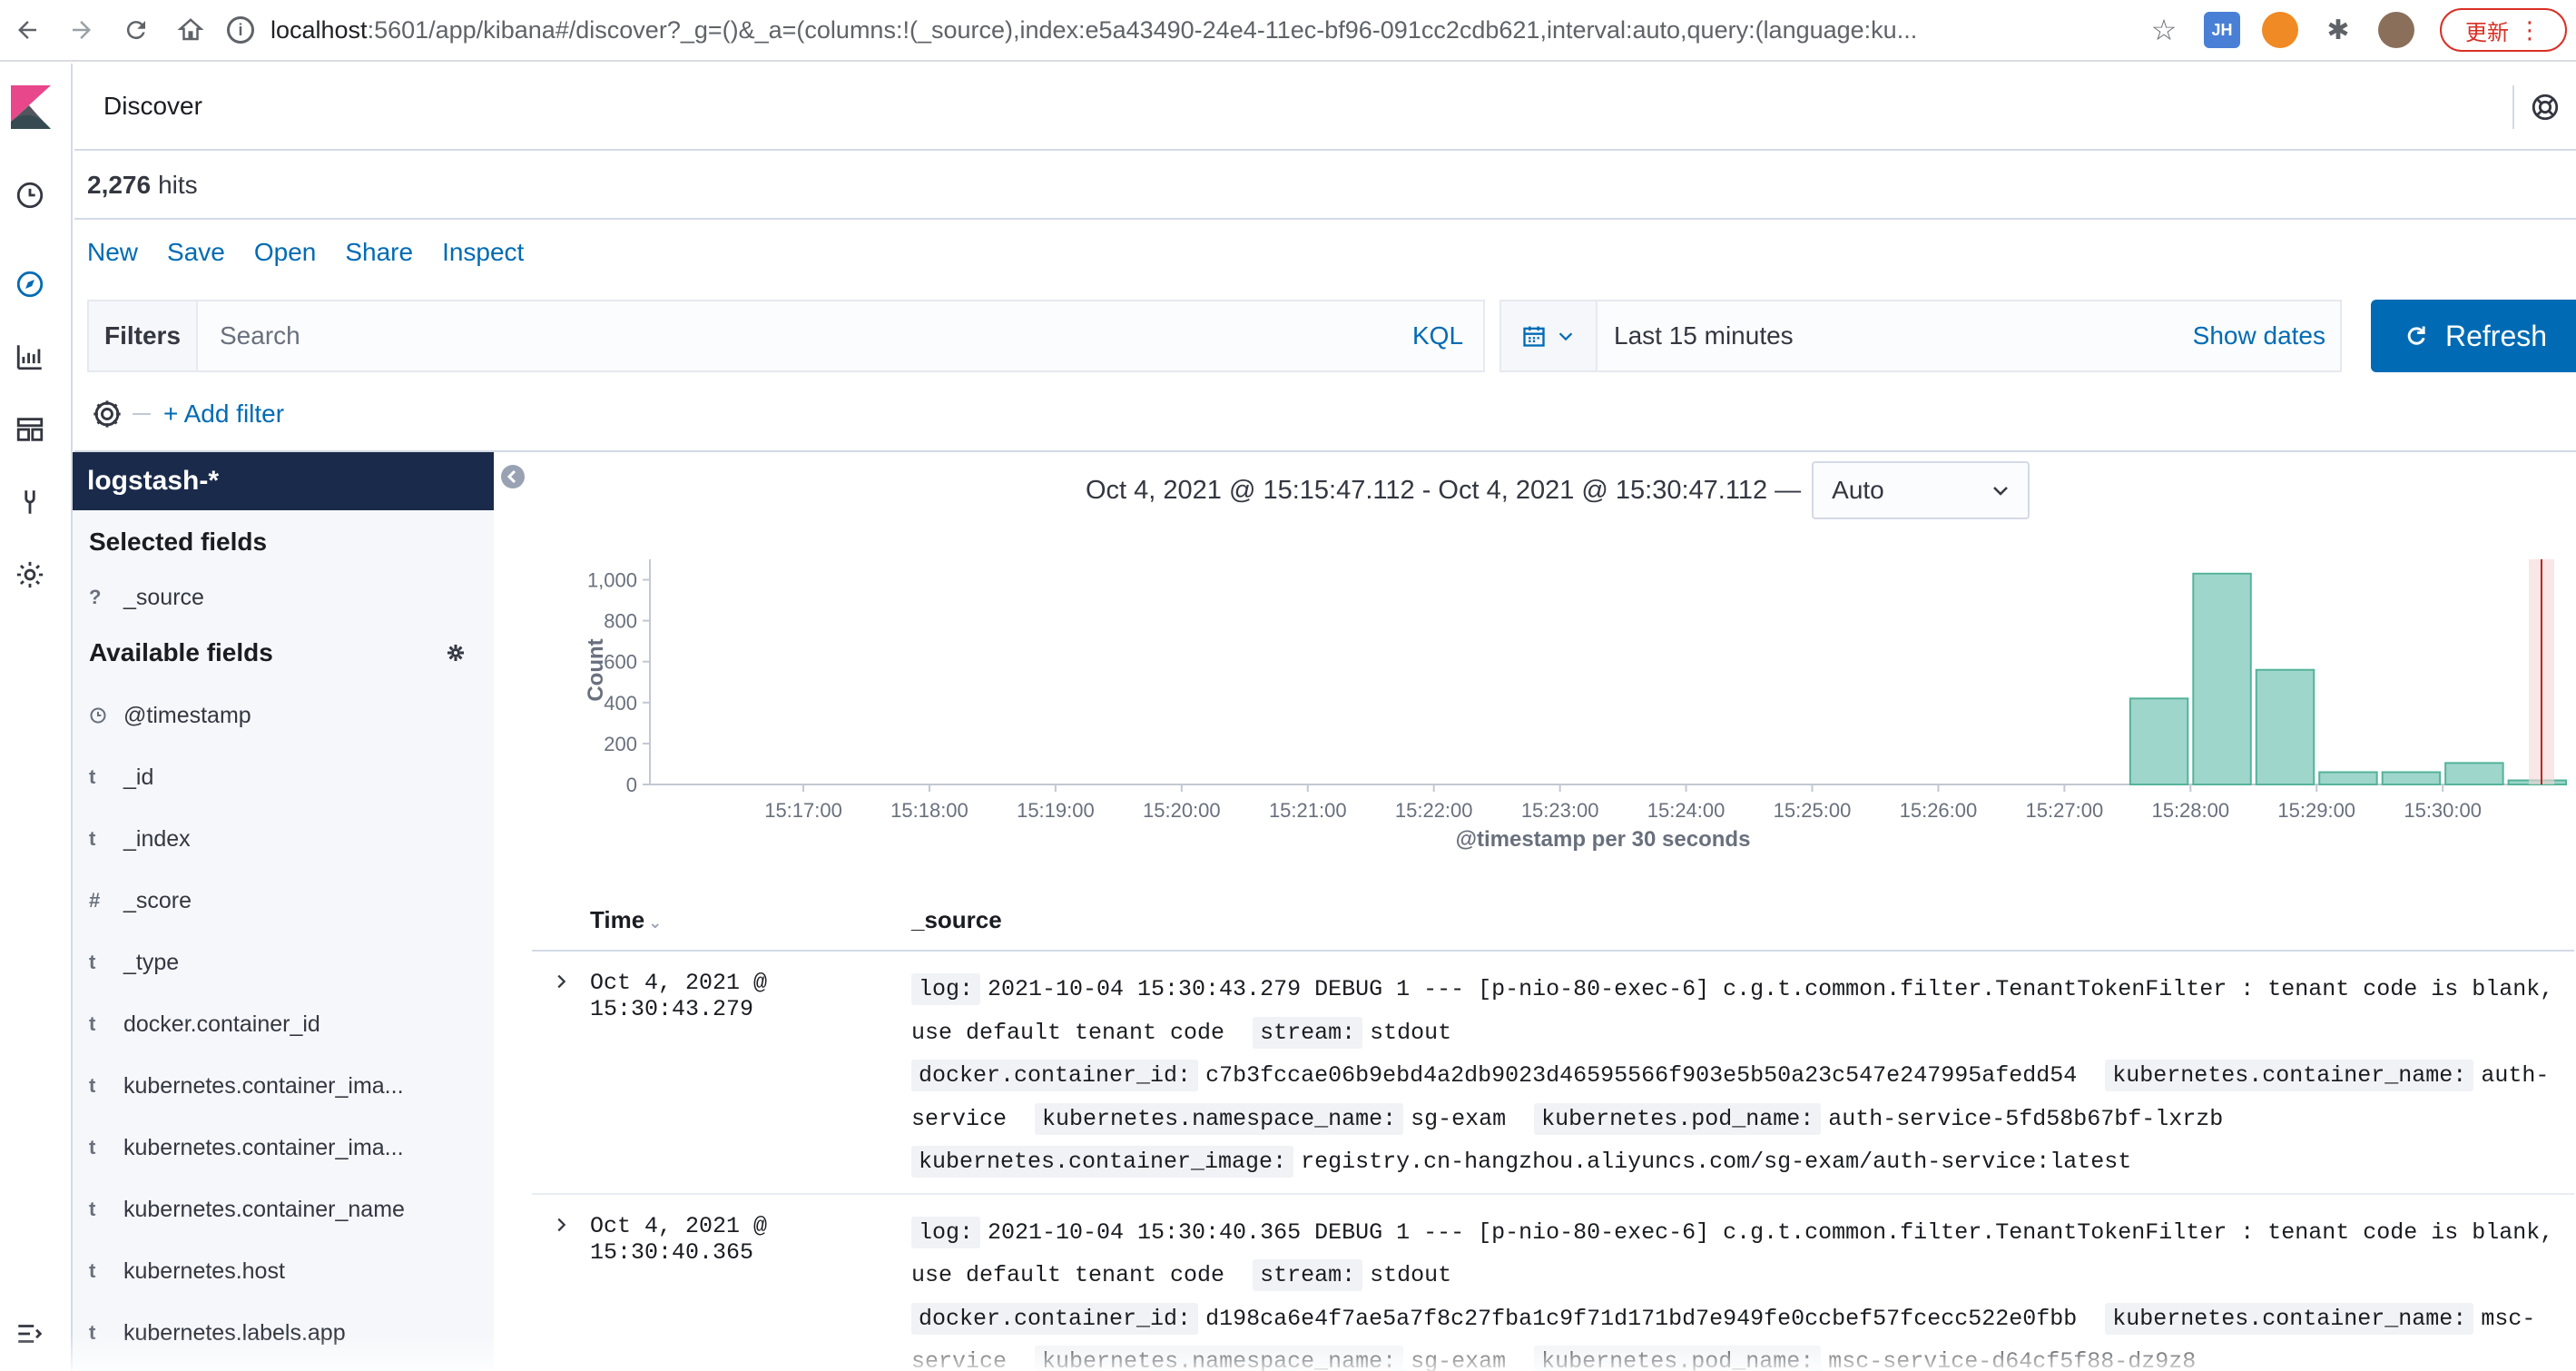 The width and height of the screenshot is (2576, 1371). Describe the element at coordinates (1549, 335) in the screenshot. I see `quick-select-button` at that location.